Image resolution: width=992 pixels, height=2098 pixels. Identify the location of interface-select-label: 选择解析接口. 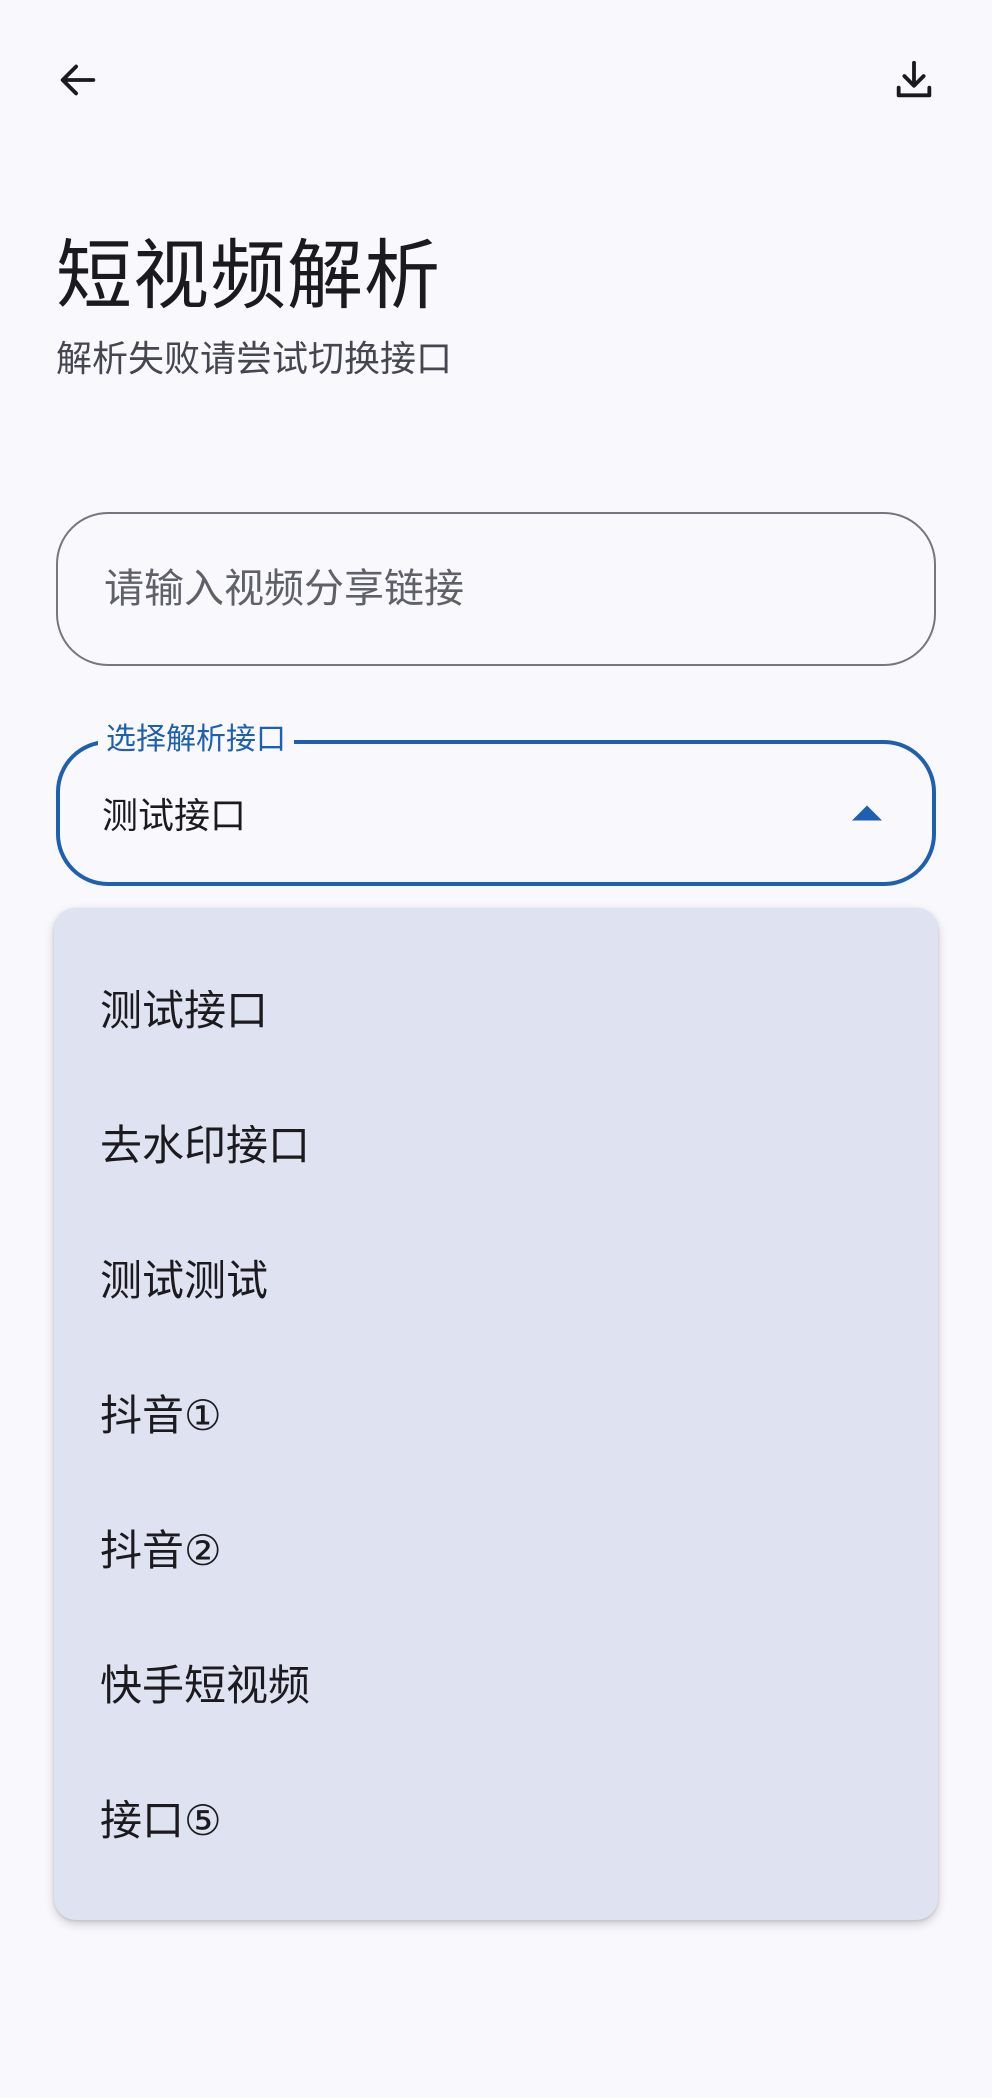
(196, 740).